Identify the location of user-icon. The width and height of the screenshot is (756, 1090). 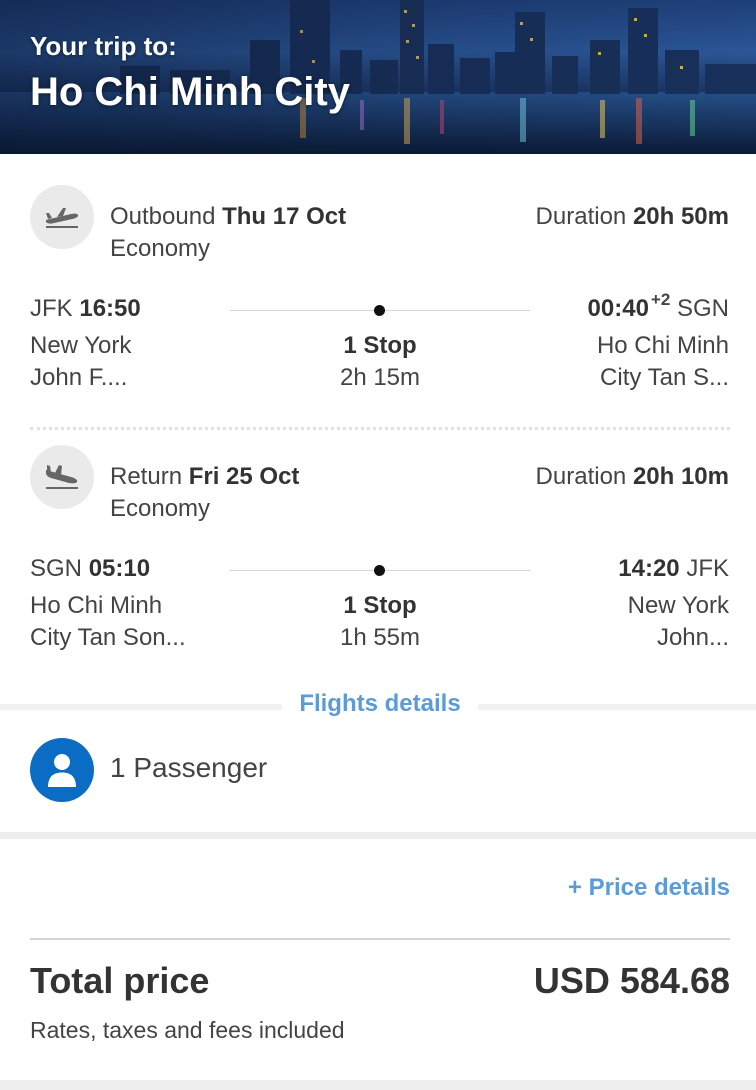
(62, 770).